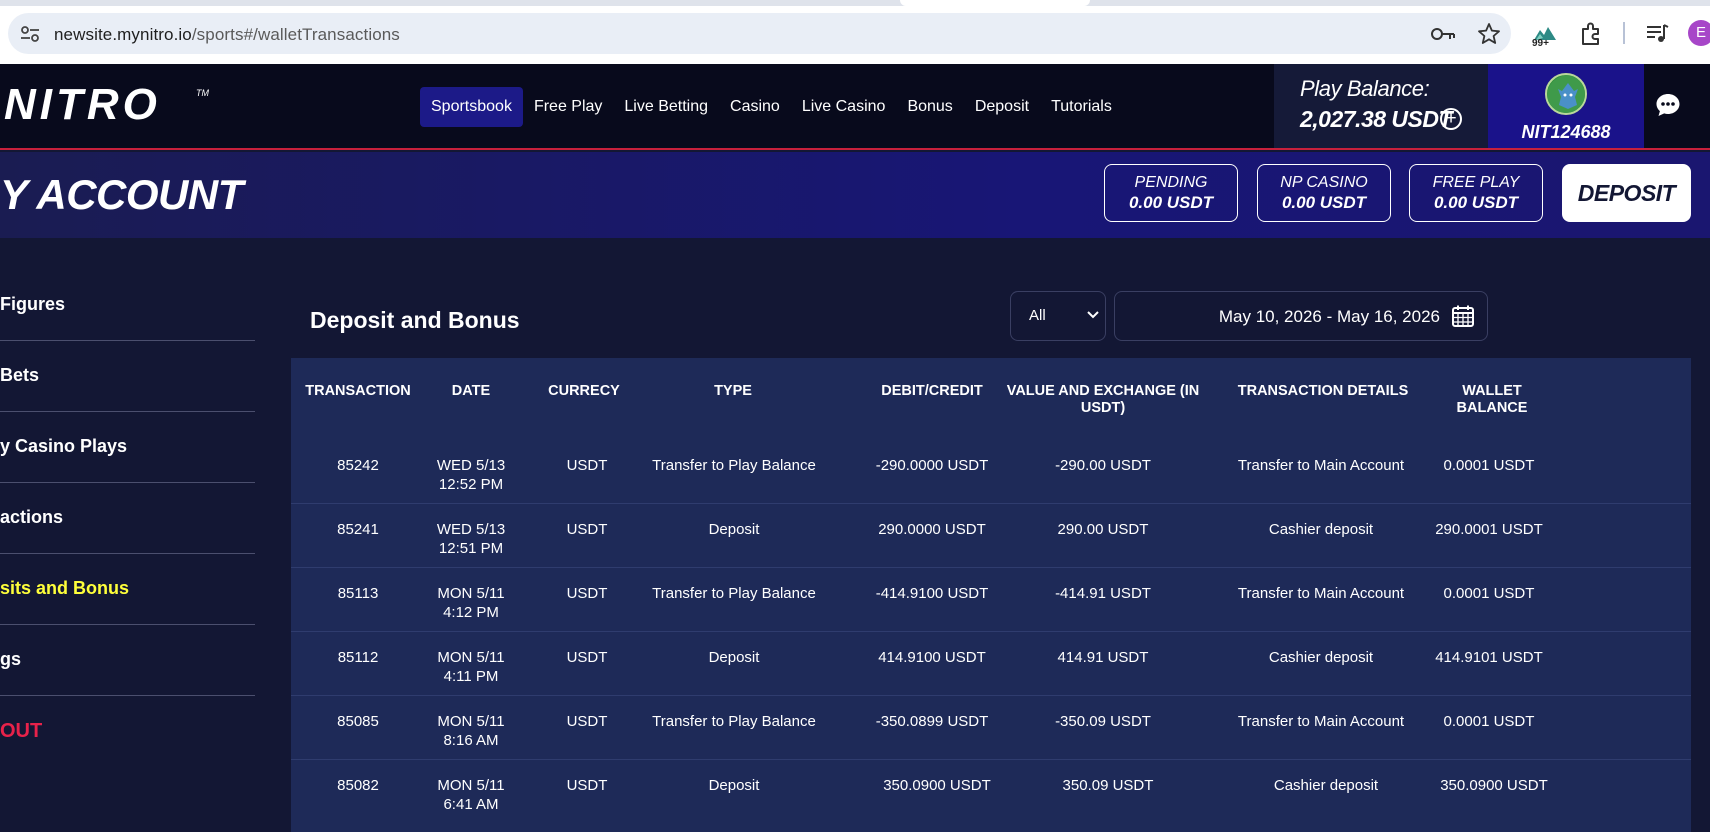 The height and width of the screenshot is (832, 1710). What do you see at coordinates (1489, 34) in the screenshot?
I see `bookmark-star-icon` at bounding box center [1489, 34].